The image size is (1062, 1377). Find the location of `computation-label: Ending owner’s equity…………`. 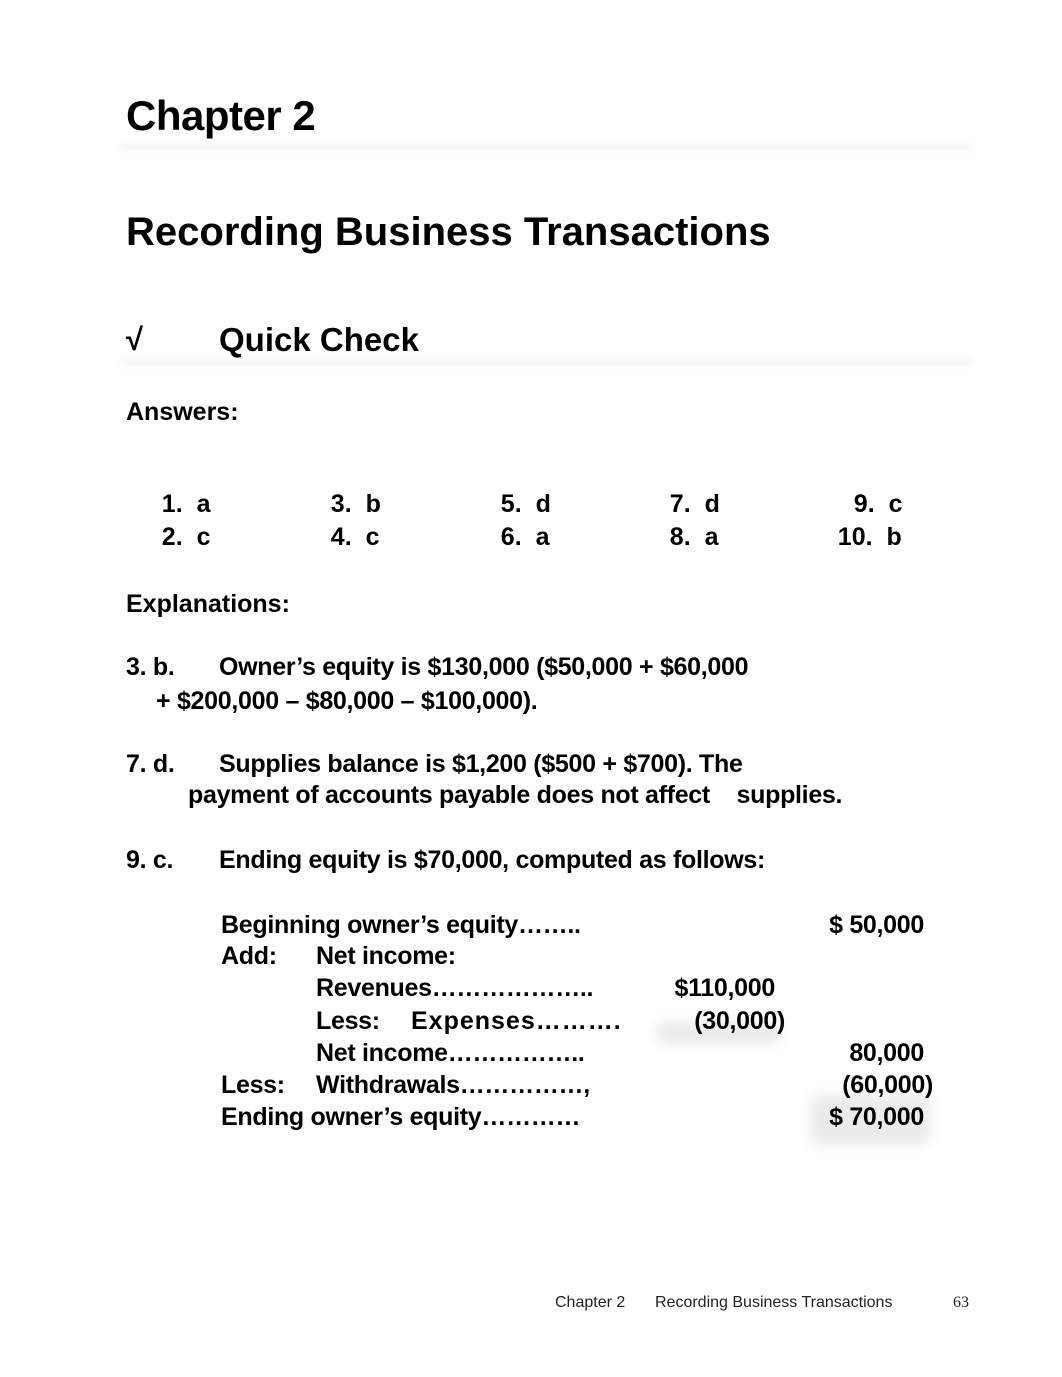

computation-label: Ending owner’s equity………… is located at coordinates (401, 1117).